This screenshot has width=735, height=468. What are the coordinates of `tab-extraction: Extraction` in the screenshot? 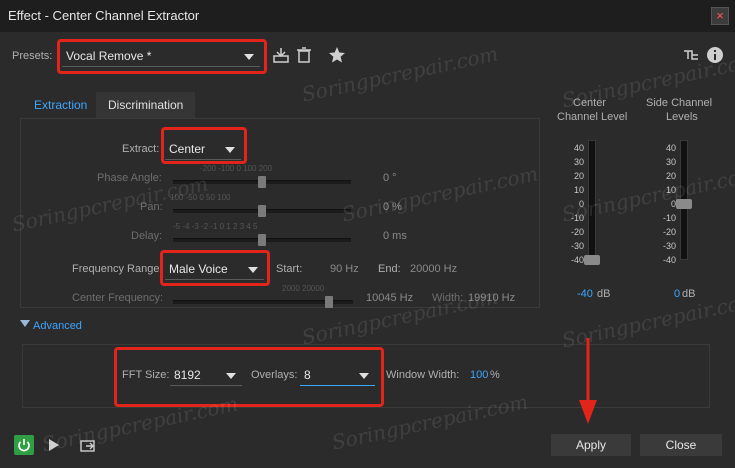 It's located at (61, 105).